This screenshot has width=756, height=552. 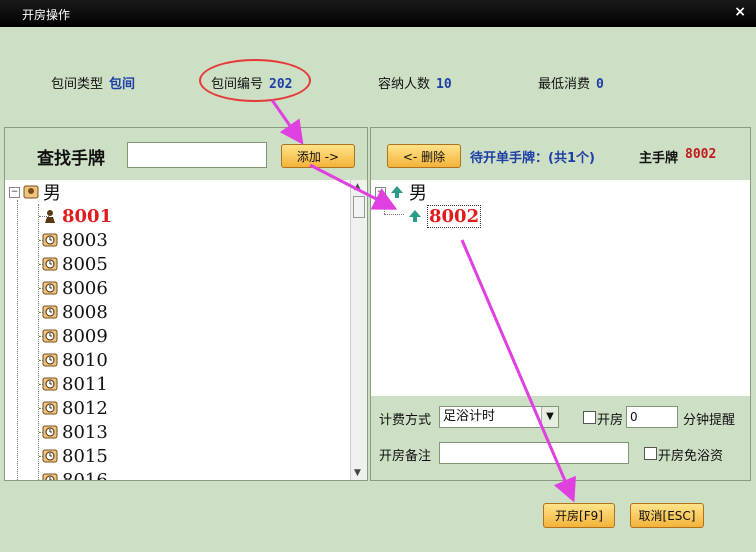 I want to click on scroll-up-icon: ▲, so click(x=357, y=187).